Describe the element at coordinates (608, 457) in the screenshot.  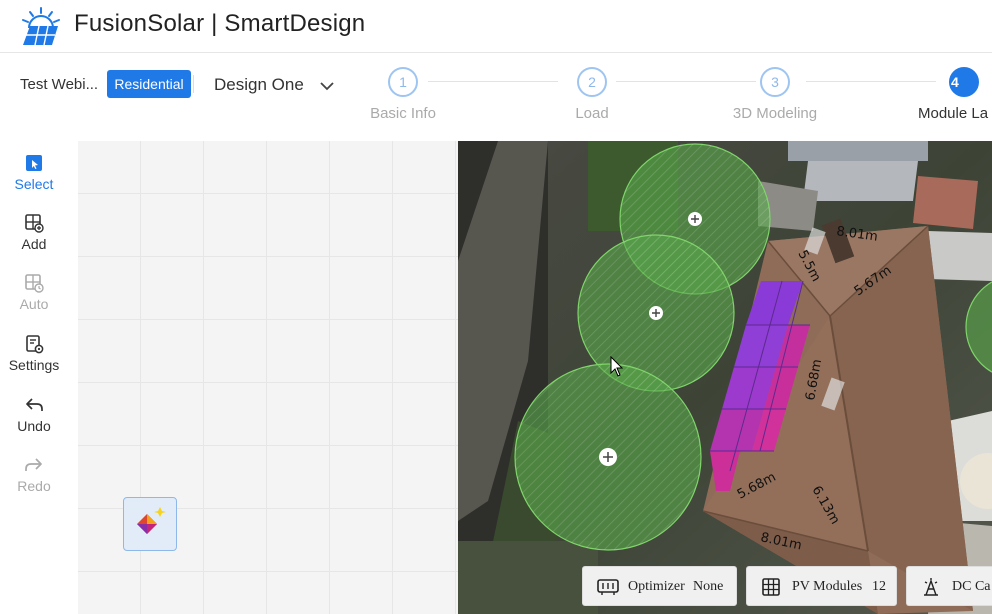
I see `tree-obstacle` at that location.